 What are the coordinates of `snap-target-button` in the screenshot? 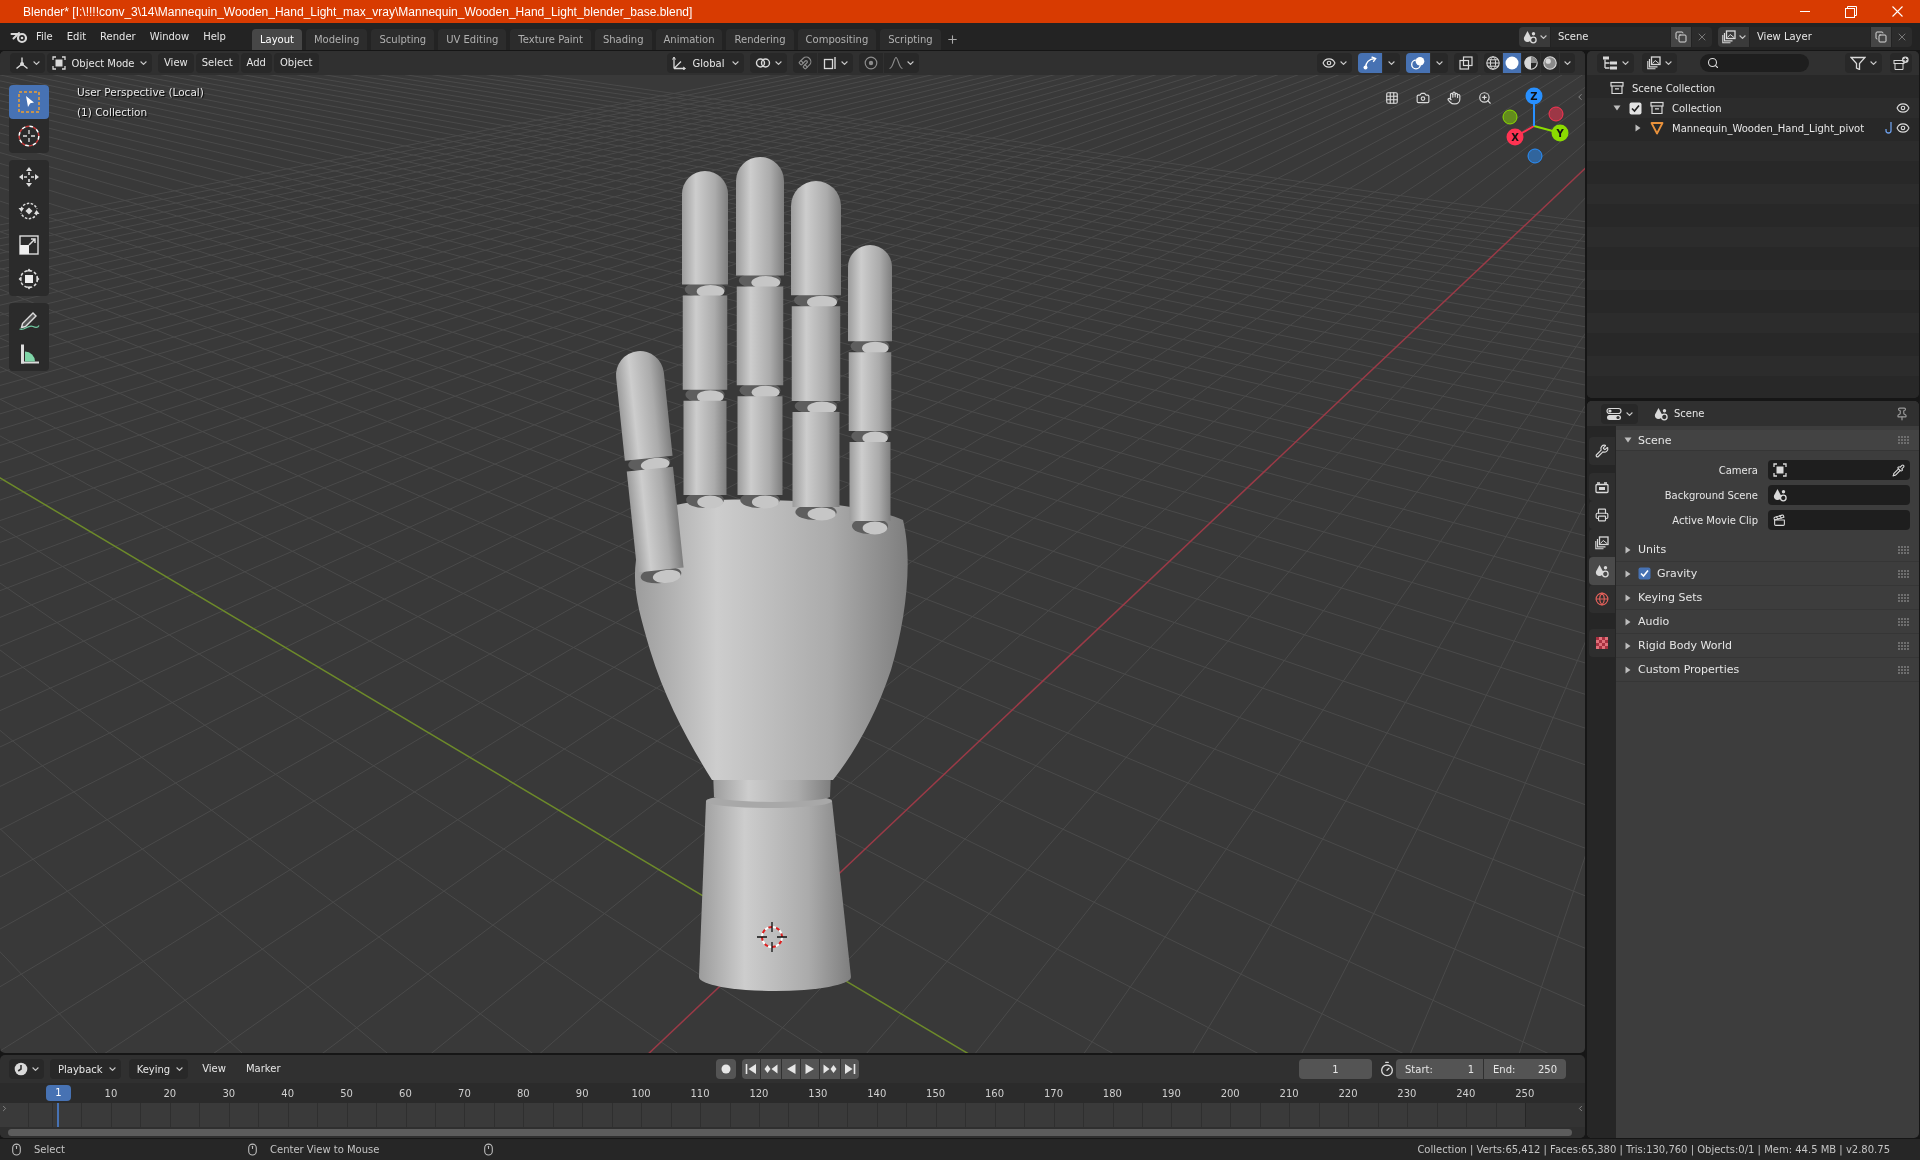 It's located at (835, 63).